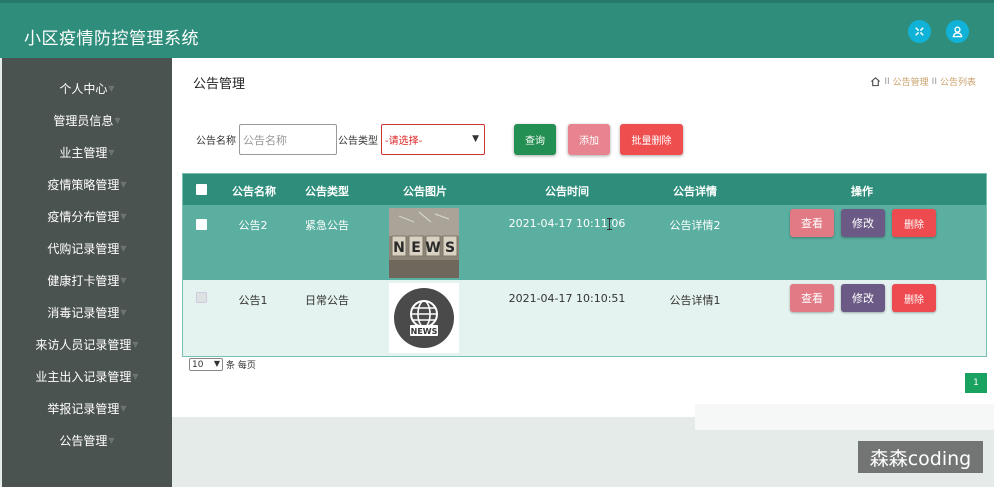 This screenshot has height=487, width=994. Describe the element at coordinates (416, 248) in the screenshot. I see `svg-text: E` at that location.